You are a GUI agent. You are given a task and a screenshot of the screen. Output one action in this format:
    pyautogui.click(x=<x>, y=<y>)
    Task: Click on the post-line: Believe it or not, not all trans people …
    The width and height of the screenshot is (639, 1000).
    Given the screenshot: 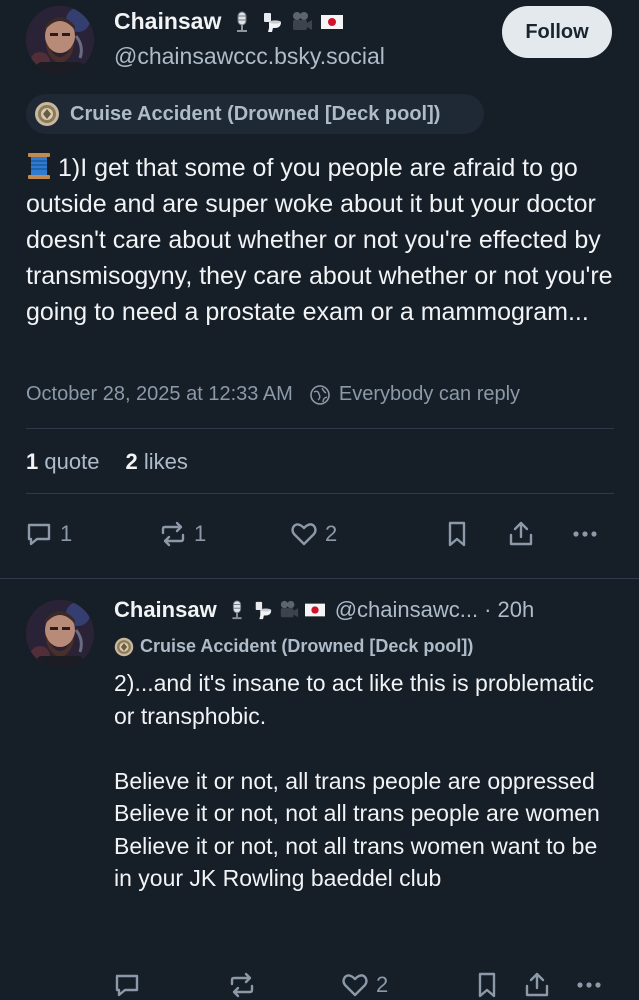 What is the action you would take?
    pyautogui.click(x=357, y=813)
    